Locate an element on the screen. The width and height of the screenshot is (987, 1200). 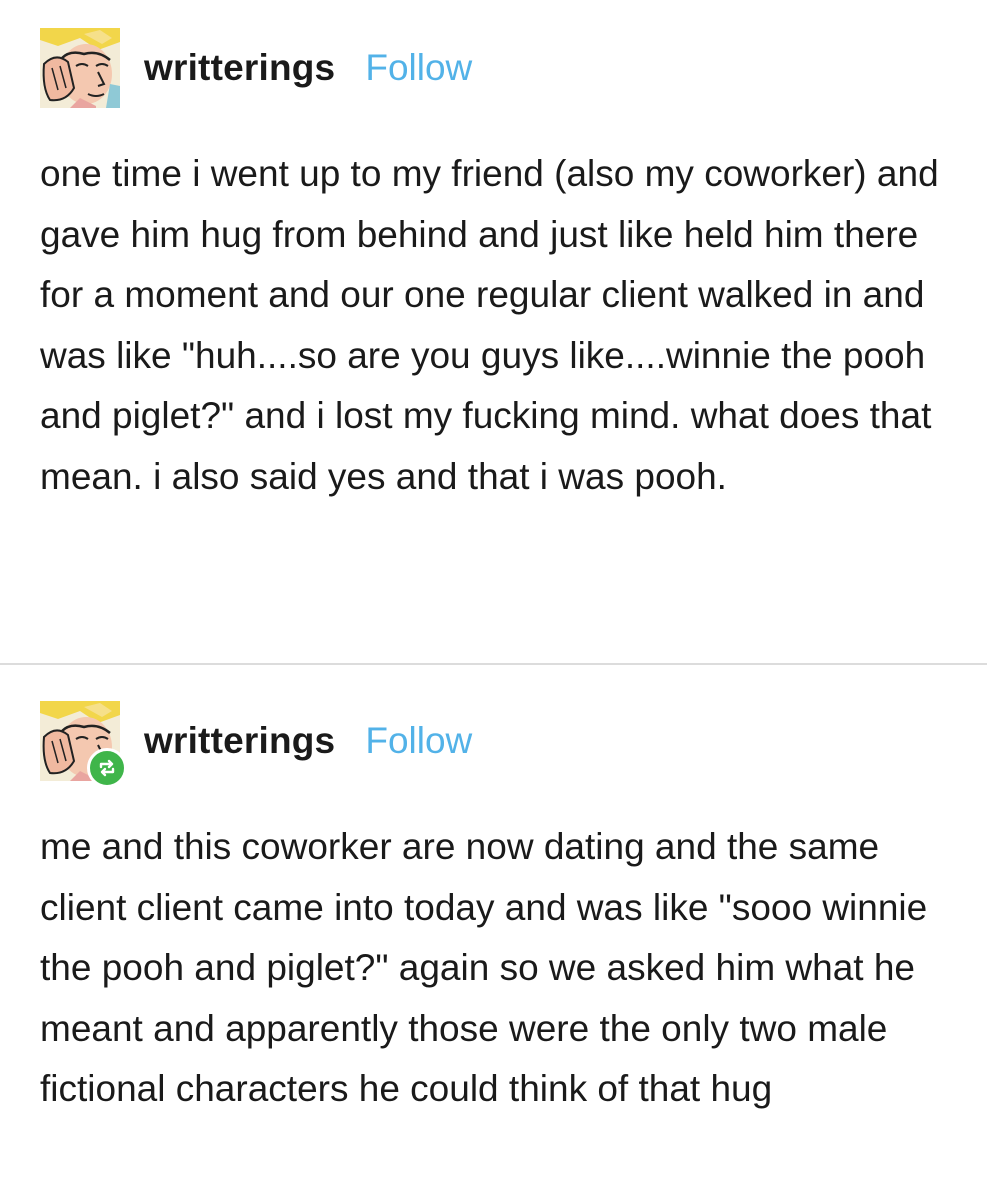
reblog-badge is located at coordinates (107, 768).